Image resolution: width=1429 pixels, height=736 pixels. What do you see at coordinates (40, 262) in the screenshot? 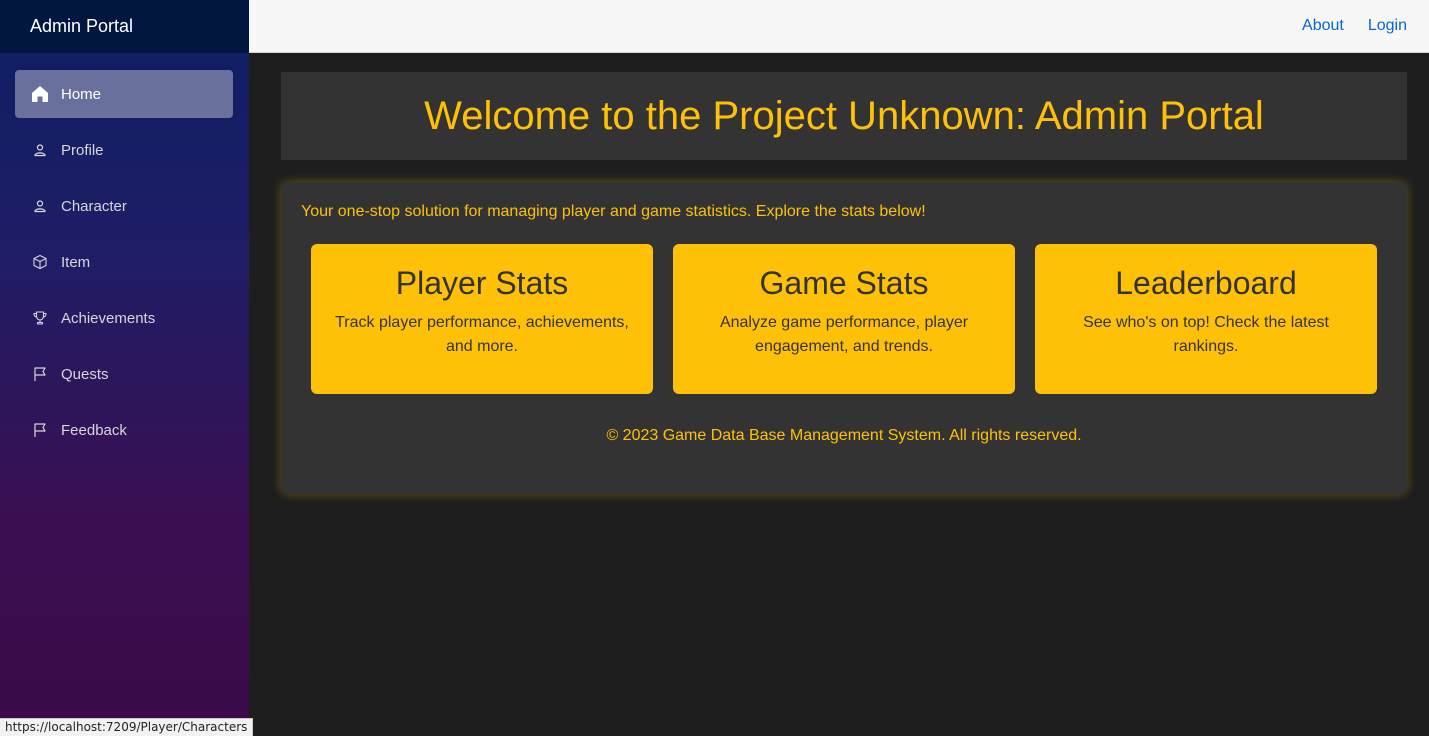
I see `box-icon` at bounding box center [40, 262].